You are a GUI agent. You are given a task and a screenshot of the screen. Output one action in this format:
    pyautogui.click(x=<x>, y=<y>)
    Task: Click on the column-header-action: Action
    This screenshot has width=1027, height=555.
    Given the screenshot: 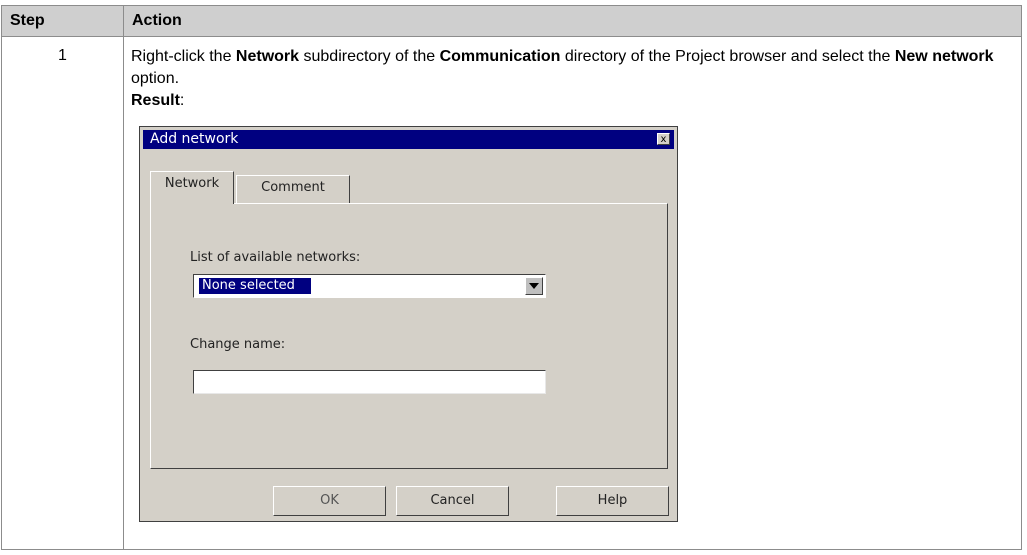 What is the action you would take?
    pyautogui.click(x=572, y=21)
    